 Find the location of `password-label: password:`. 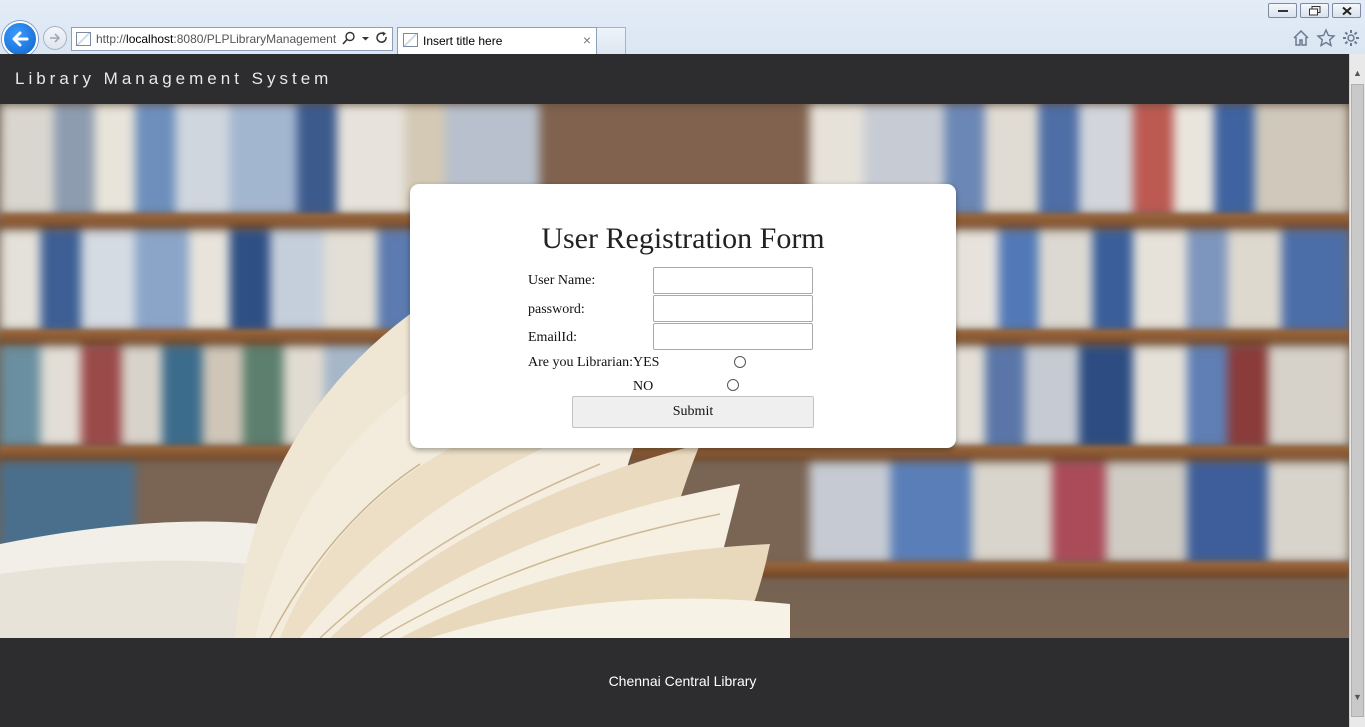

password-label: password: is located at coordinates (556, 309).